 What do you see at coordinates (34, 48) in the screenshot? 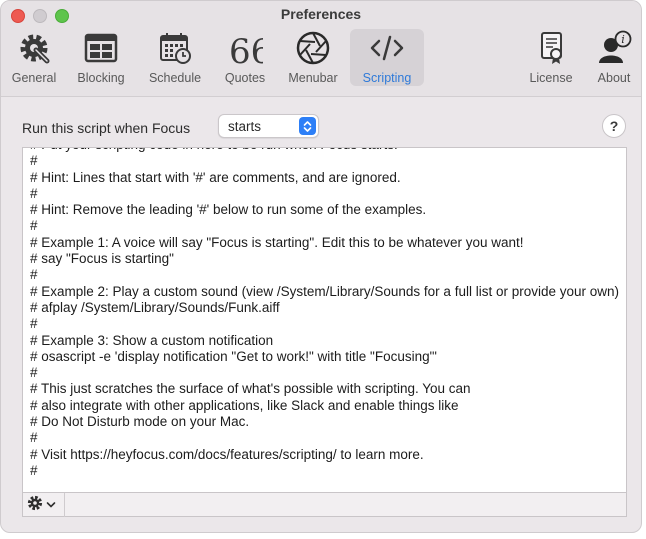
I see `gear-wrench-icon` at bounding box center [34, 48].